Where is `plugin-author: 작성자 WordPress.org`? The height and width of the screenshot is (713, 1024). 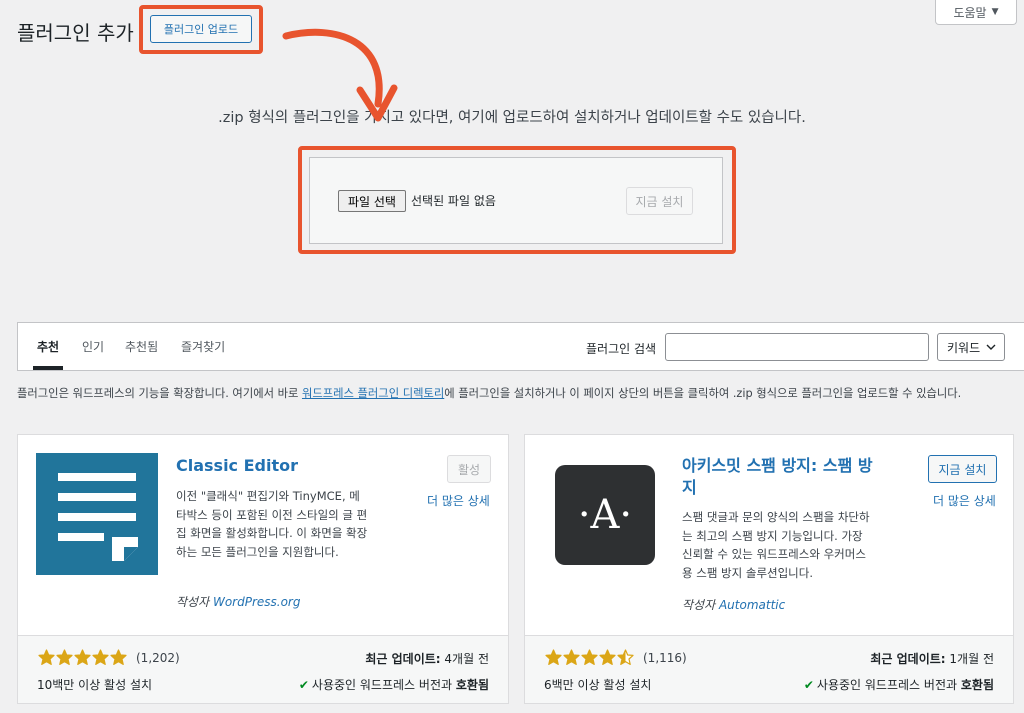 plugin-author: 작성자 WordPress.org is located at coordinates (238, 602).